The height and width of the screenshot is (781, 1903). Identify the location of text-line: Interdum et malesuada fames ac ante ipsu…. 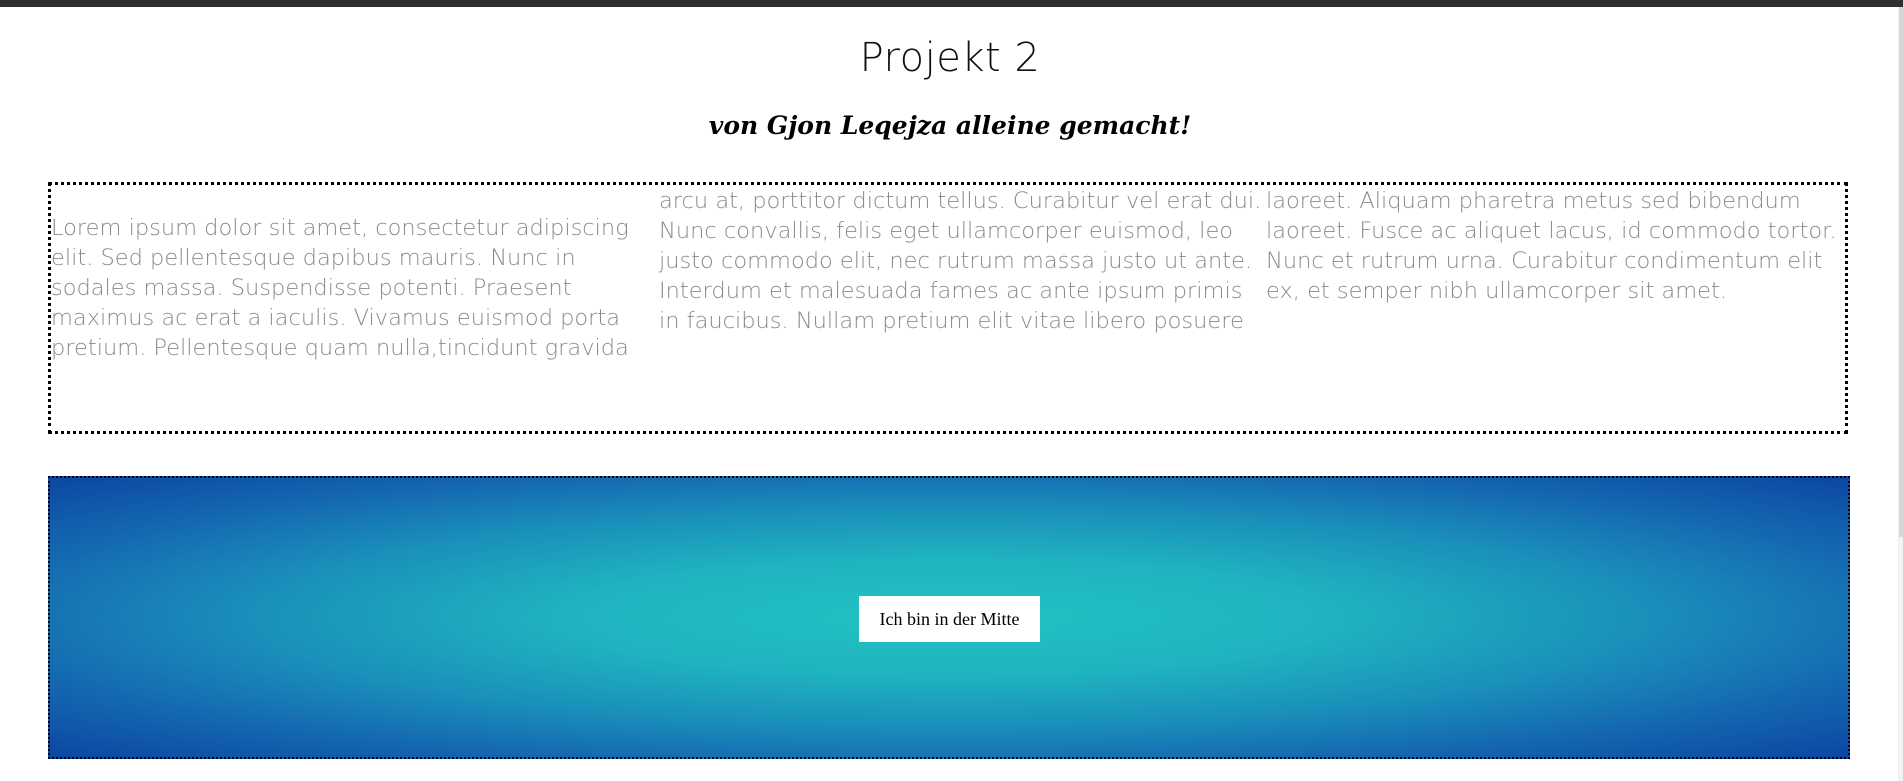
(951, 291).